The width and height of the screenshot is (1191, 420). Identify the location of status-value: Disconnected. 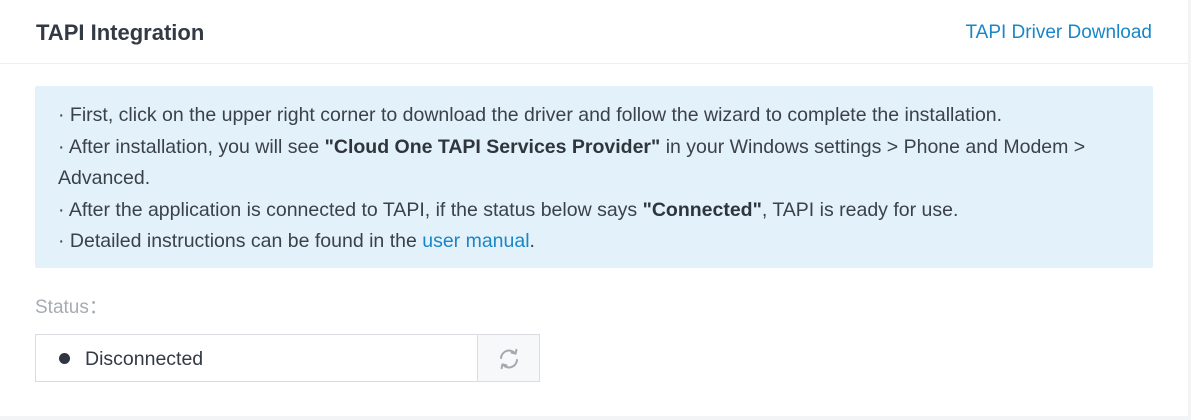
(144, 359).